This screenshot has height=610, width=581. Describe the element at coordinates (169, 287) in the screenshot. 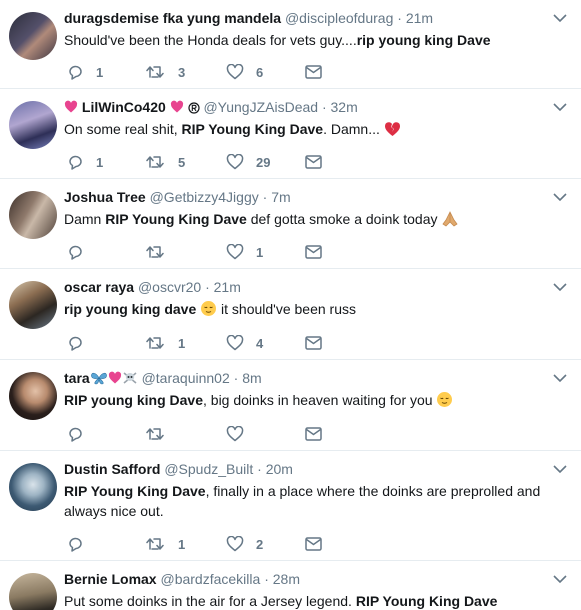

I see `username: @oscvr20` at that location.